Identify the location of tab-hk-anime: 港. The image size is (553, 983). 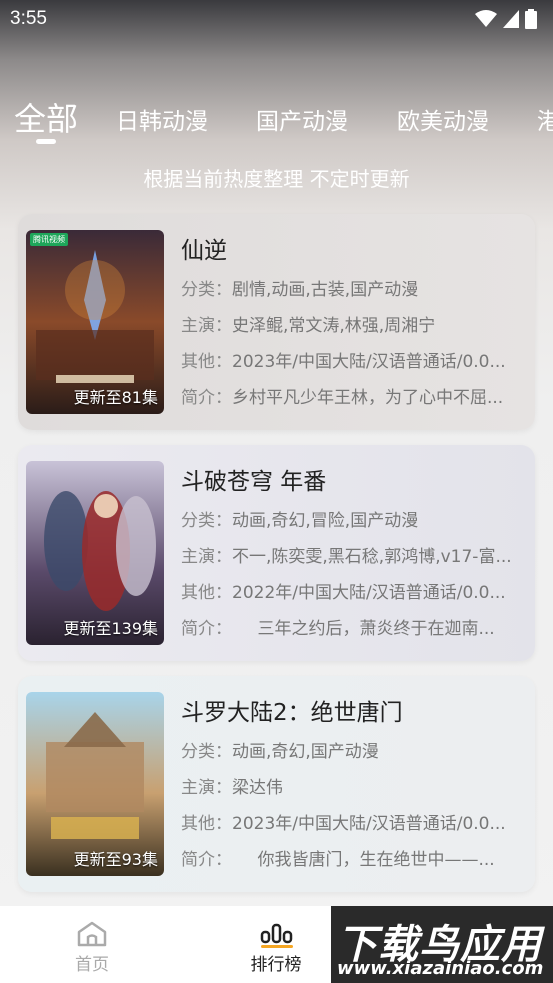
(545, 119).